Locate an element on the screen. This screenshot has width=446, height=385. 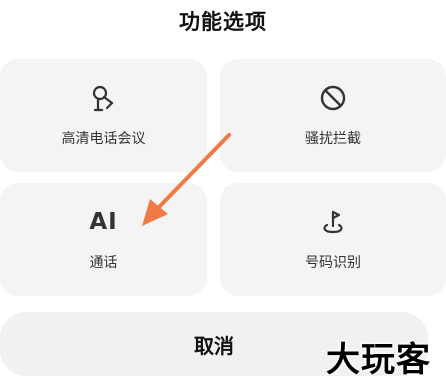
ai-icon-text: AI is located at coordinates (103, 222).